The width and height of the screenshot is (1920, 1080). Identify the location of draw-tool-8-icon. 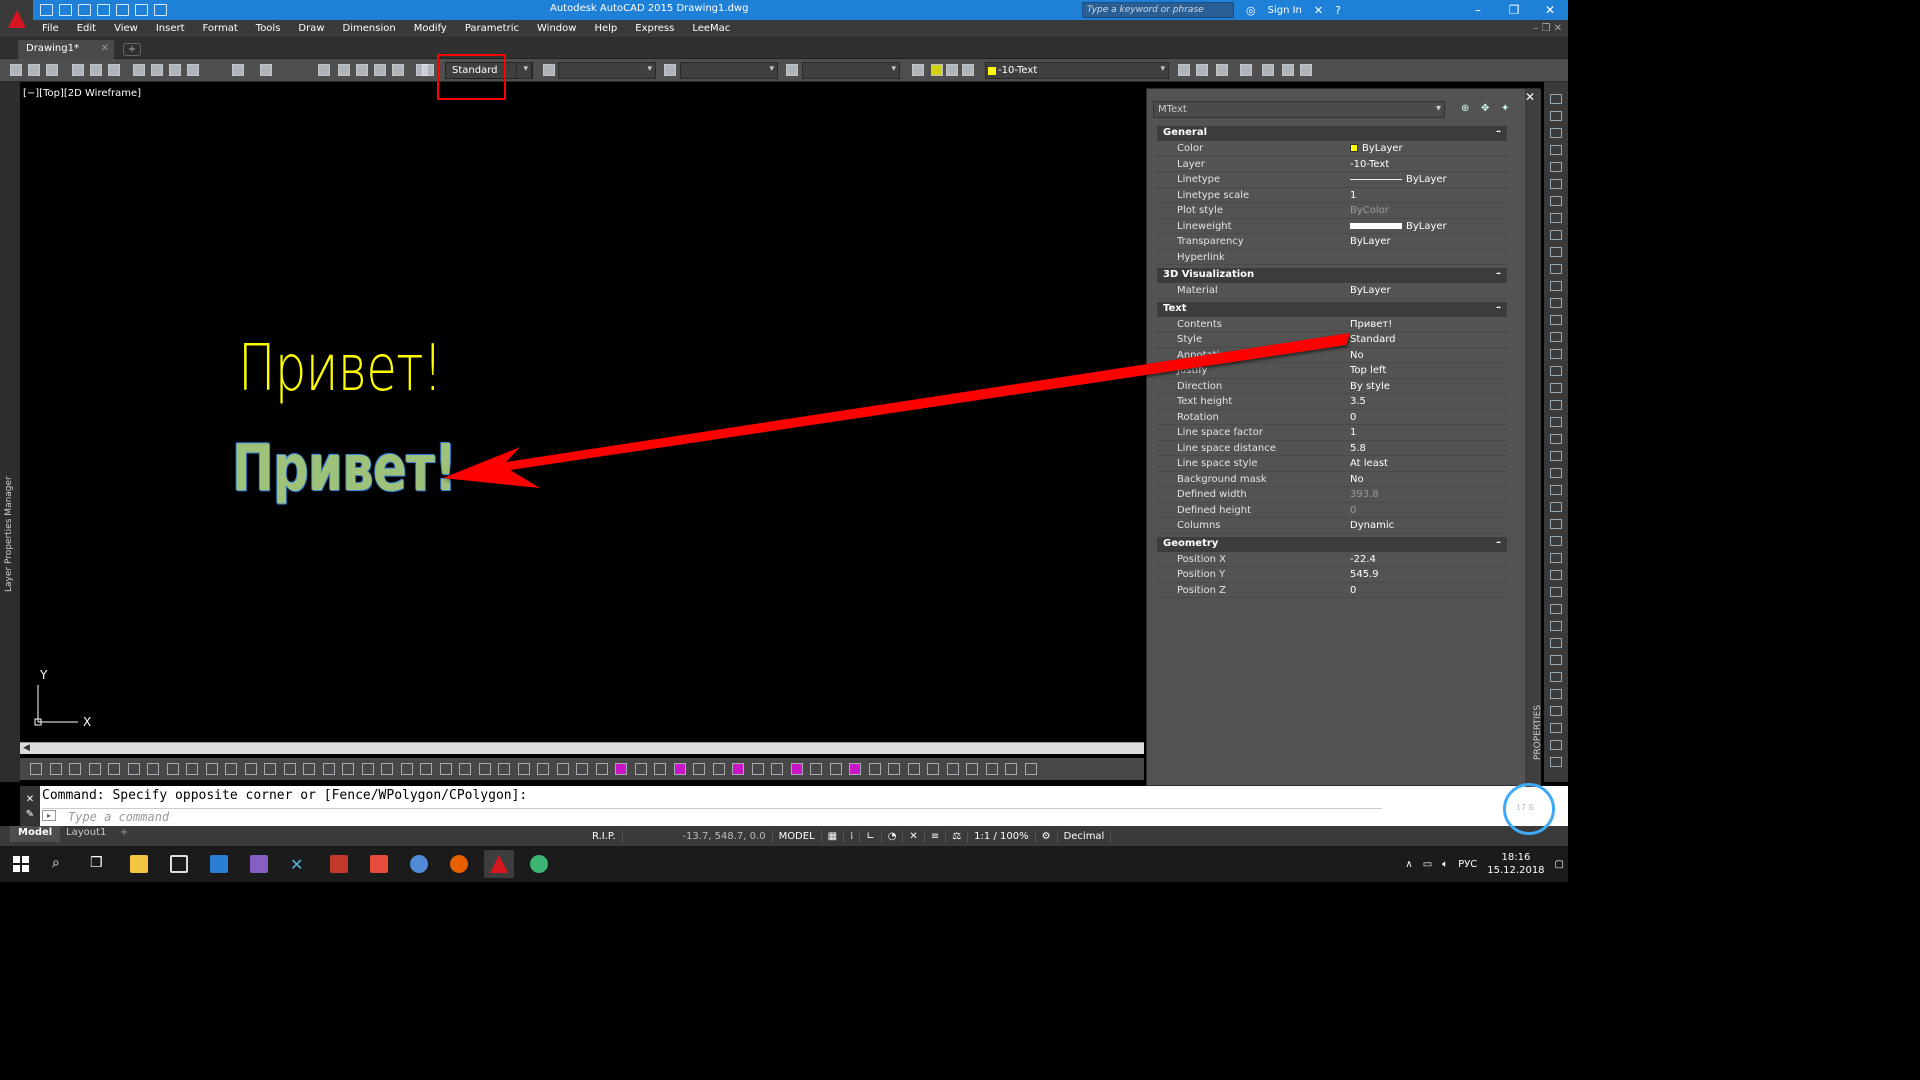
(172, 769).